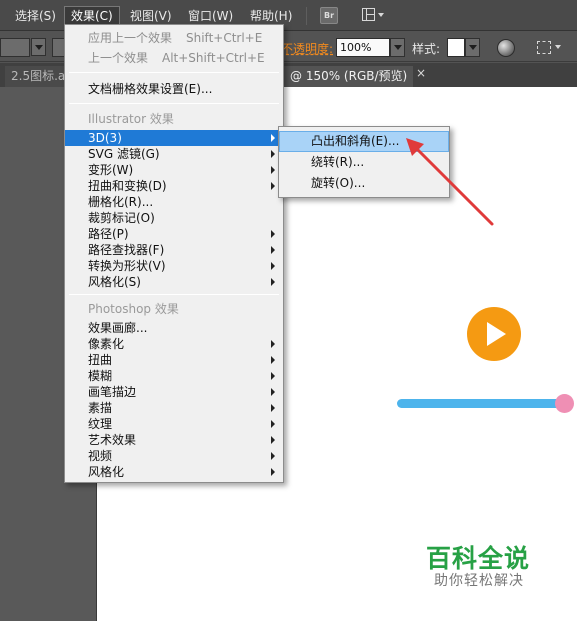 The height and width of the screenshot is (621, 577). What do you see at coordinates (484, 403) in the screenshot?
I see `slider-track-artwork` at bounding box center [484, 403].